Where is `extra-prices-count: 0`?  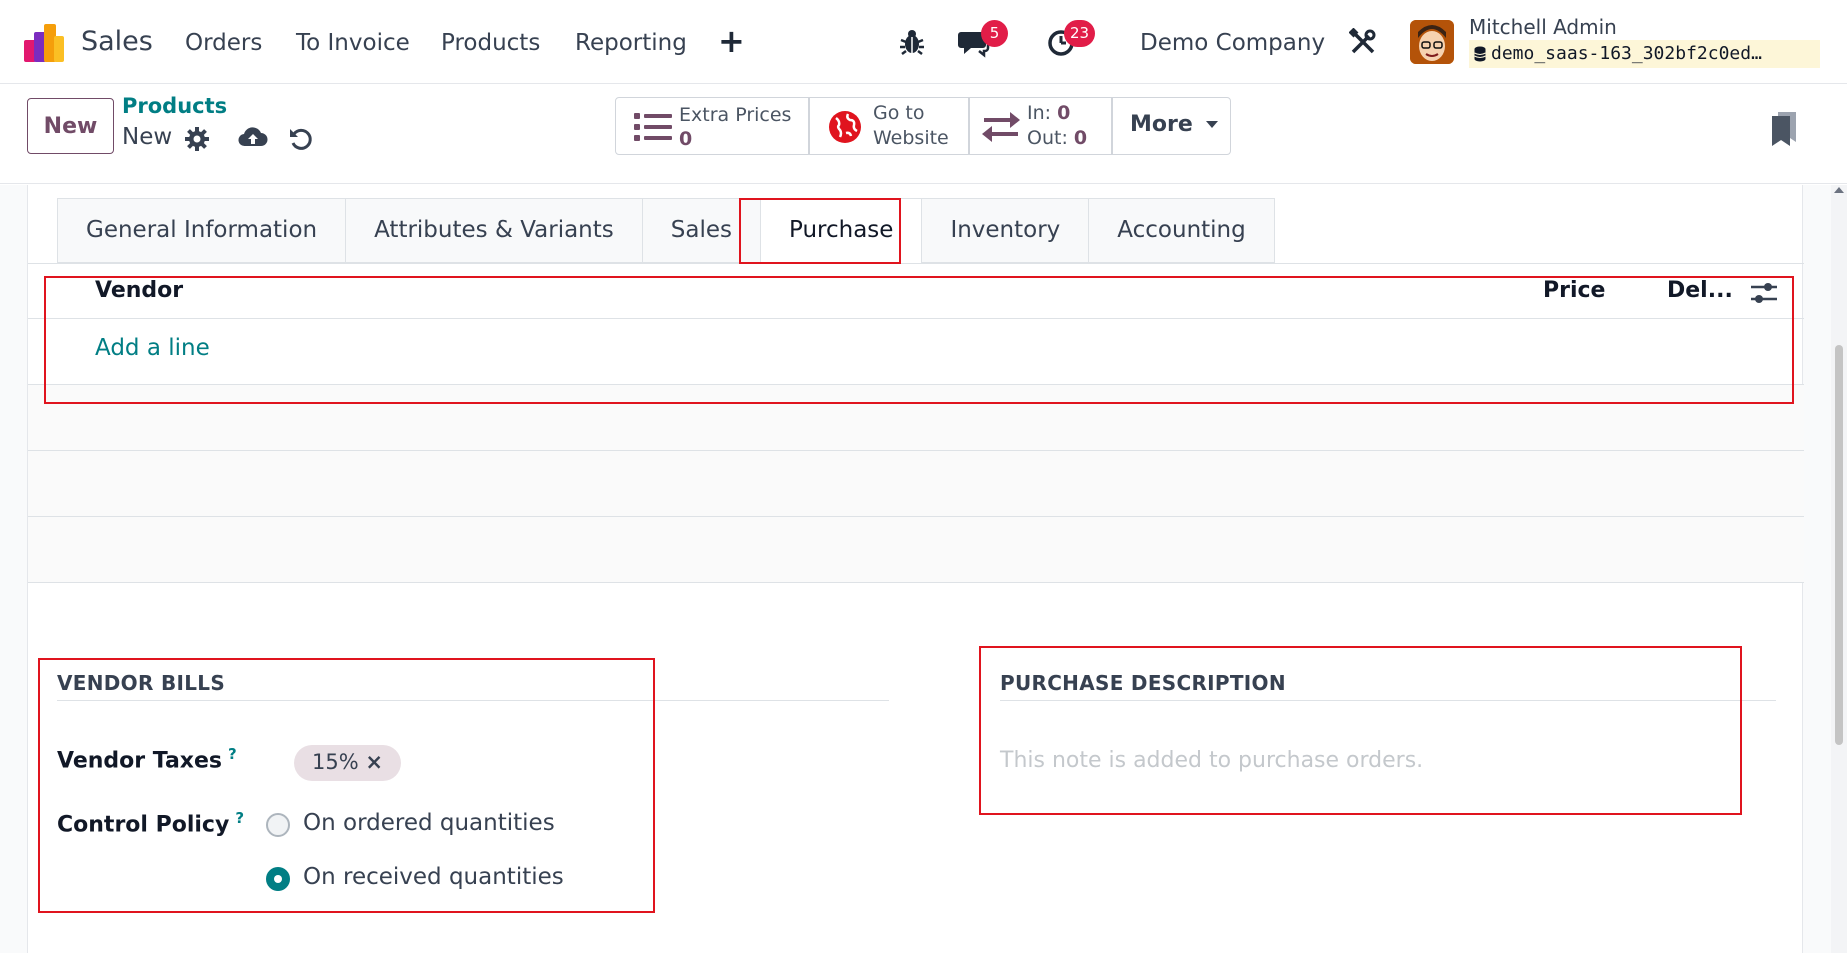
extra-prices-count: 0 is located at coordinates (686, 139).